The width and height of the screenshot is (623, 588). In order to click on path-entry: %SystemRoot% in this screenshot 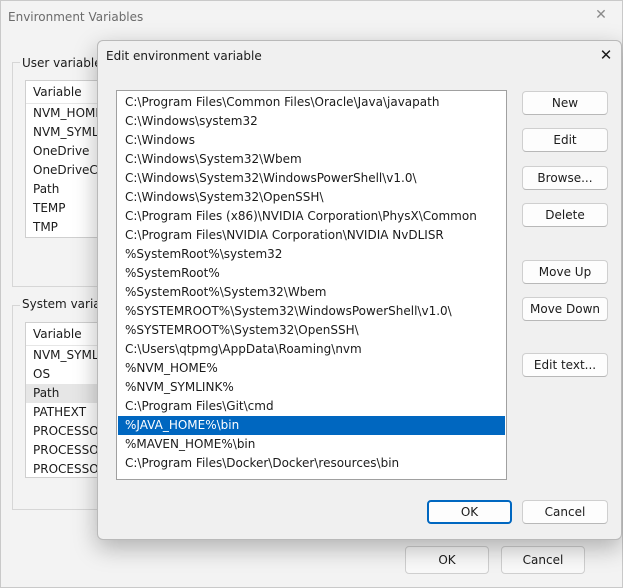, I will do `click(311, 273)`.